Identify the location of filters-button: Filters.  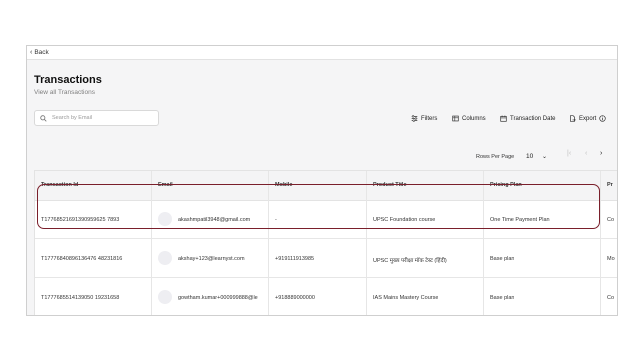
(424, 118).